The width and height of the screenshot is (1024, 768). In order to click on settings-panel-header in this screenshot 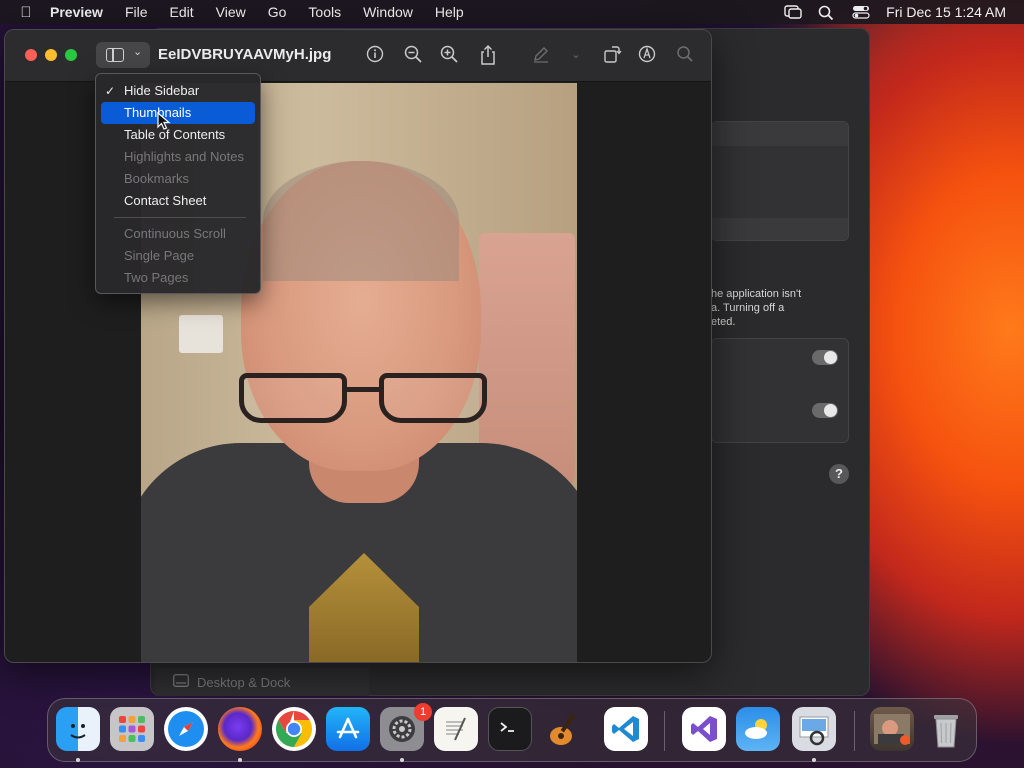, I will do `click(780, 134)`.